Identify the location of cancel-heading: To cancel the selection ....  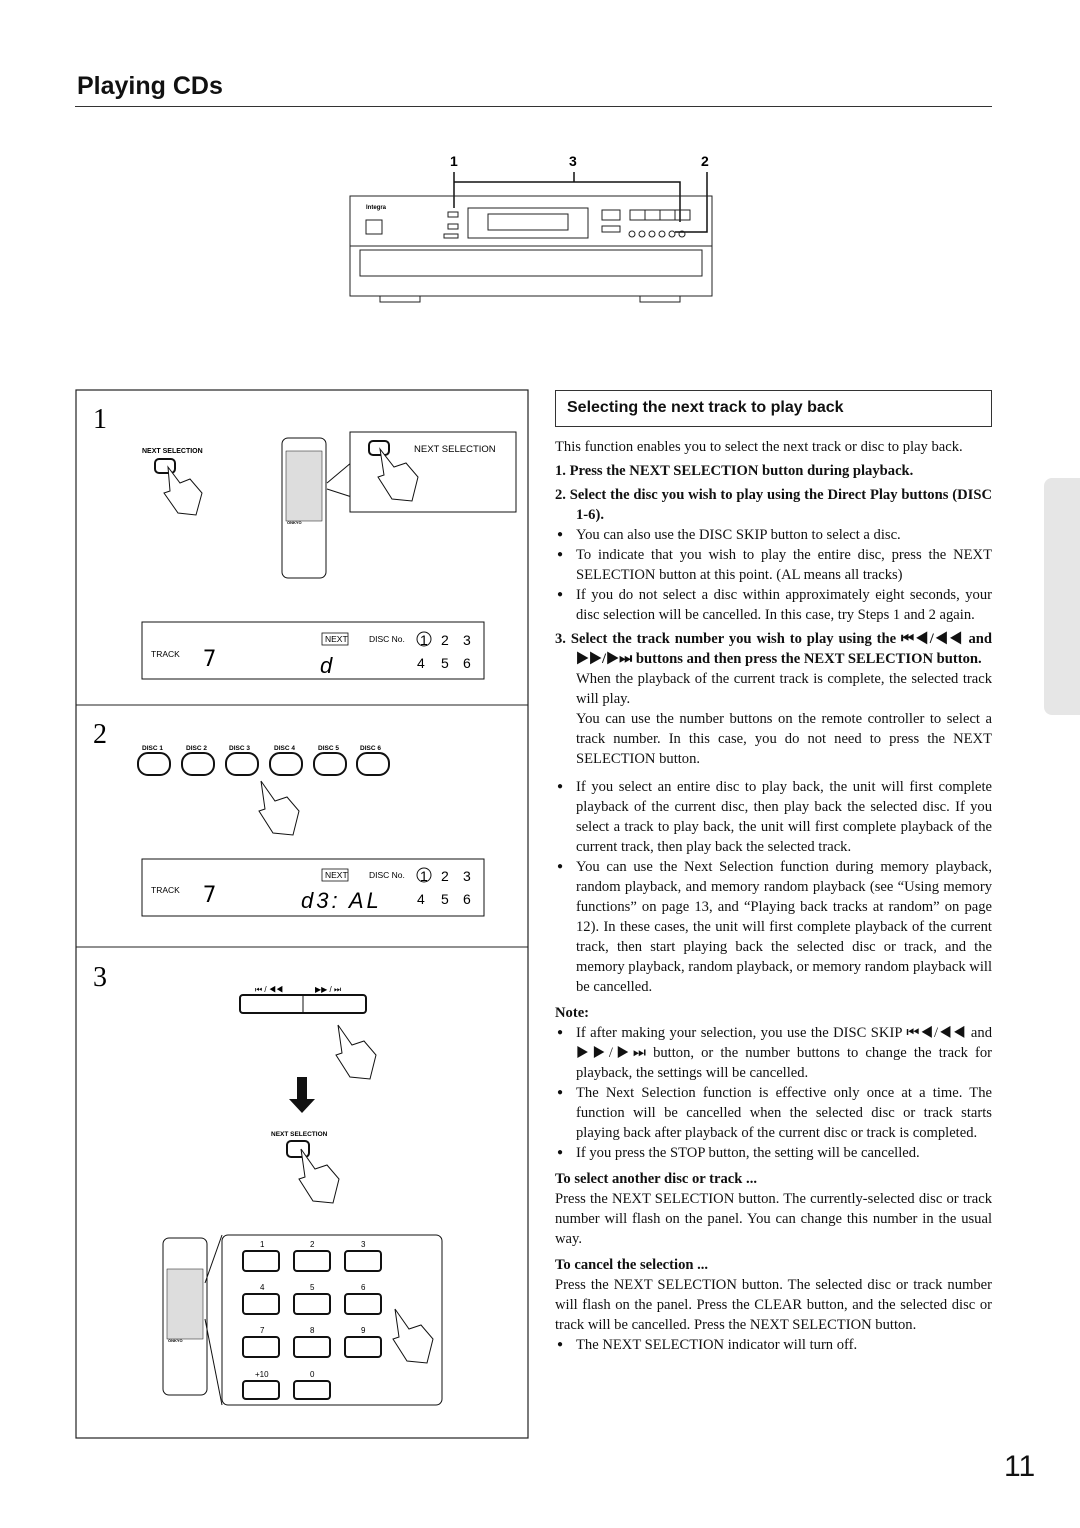
(632, 1265).